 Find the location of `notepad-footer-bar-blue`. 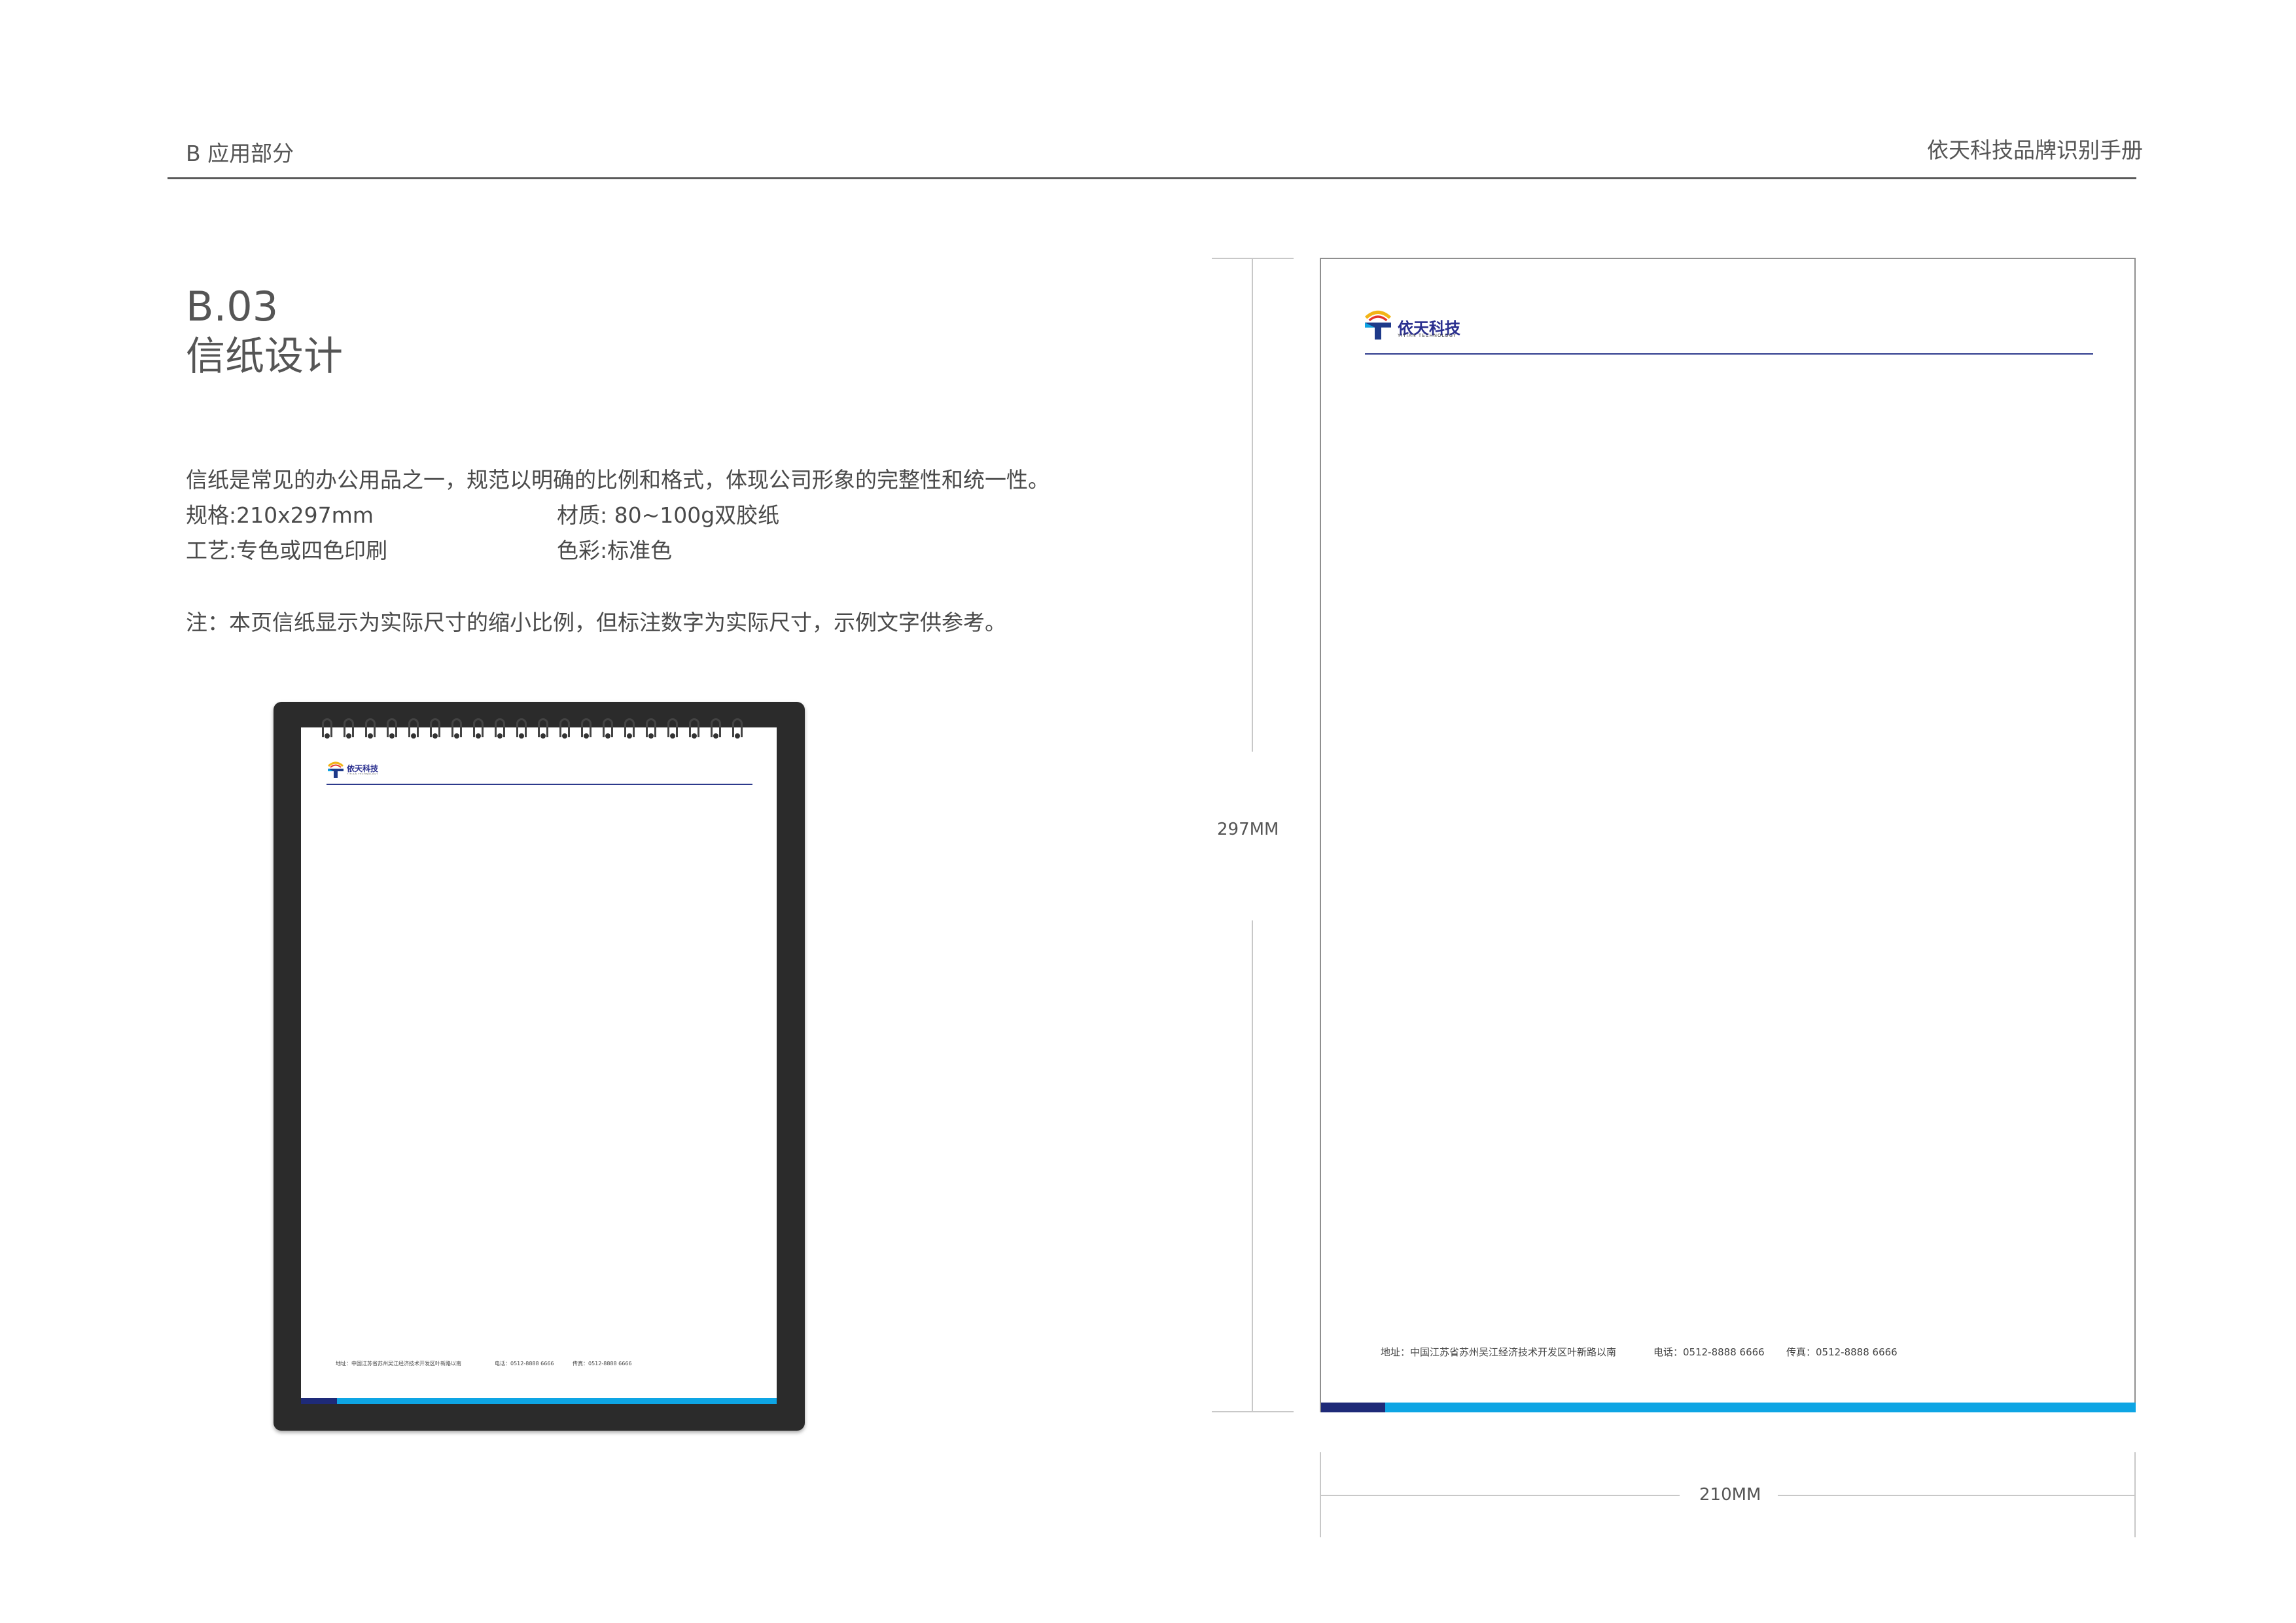

notepad-footer-bar-blue is located at coordinates (557, 1401).